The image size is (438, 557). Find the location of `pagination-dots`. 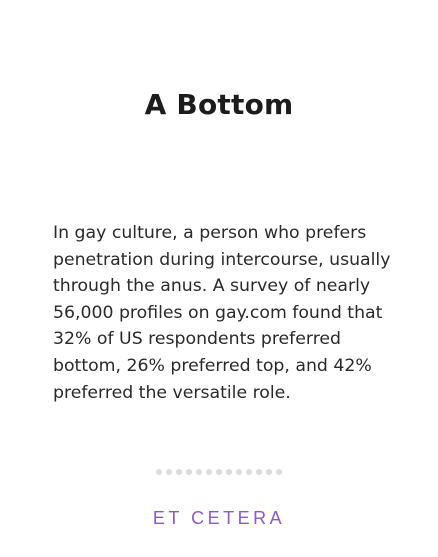

pagination-dots is located at coordinates (219, 472).